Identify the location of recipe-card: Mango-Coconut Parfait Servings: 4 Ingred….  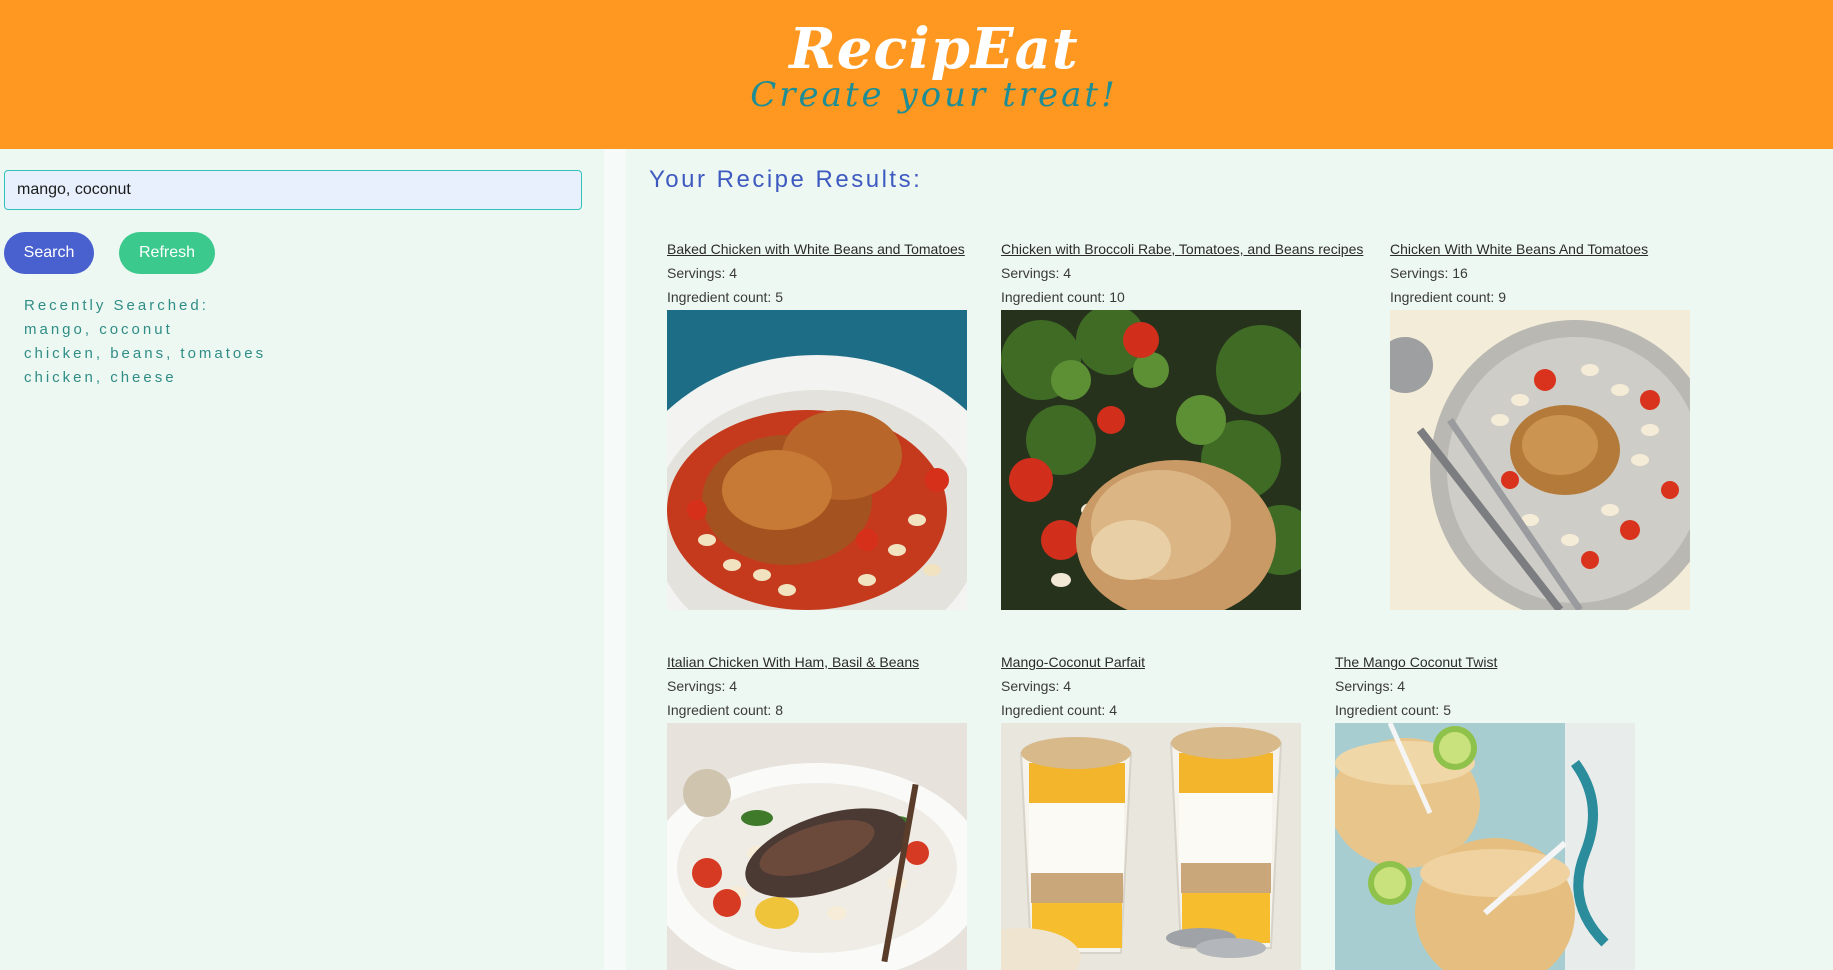
(1181, 810).